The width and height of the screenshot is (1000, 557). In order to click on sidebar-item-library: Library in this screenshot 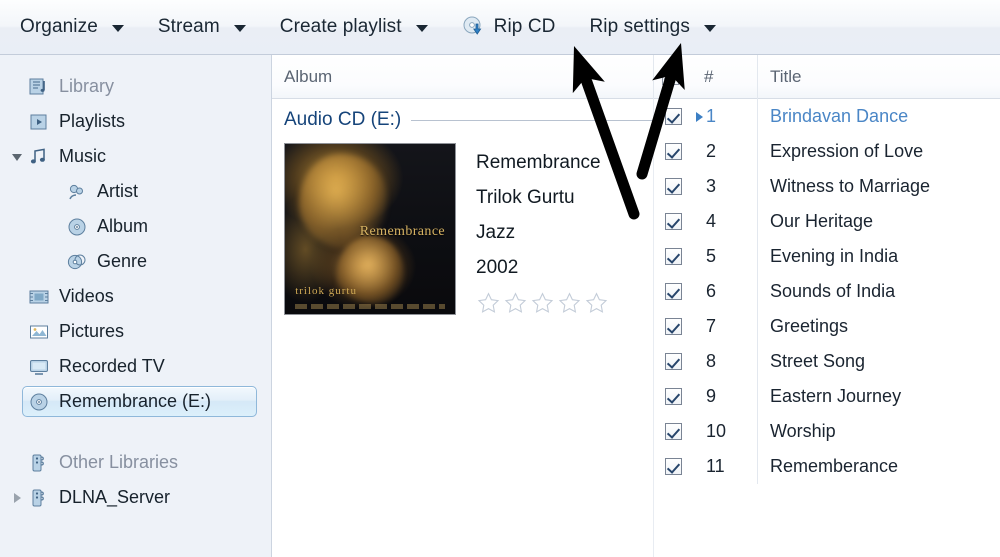, I will do `click(135, 86)`.